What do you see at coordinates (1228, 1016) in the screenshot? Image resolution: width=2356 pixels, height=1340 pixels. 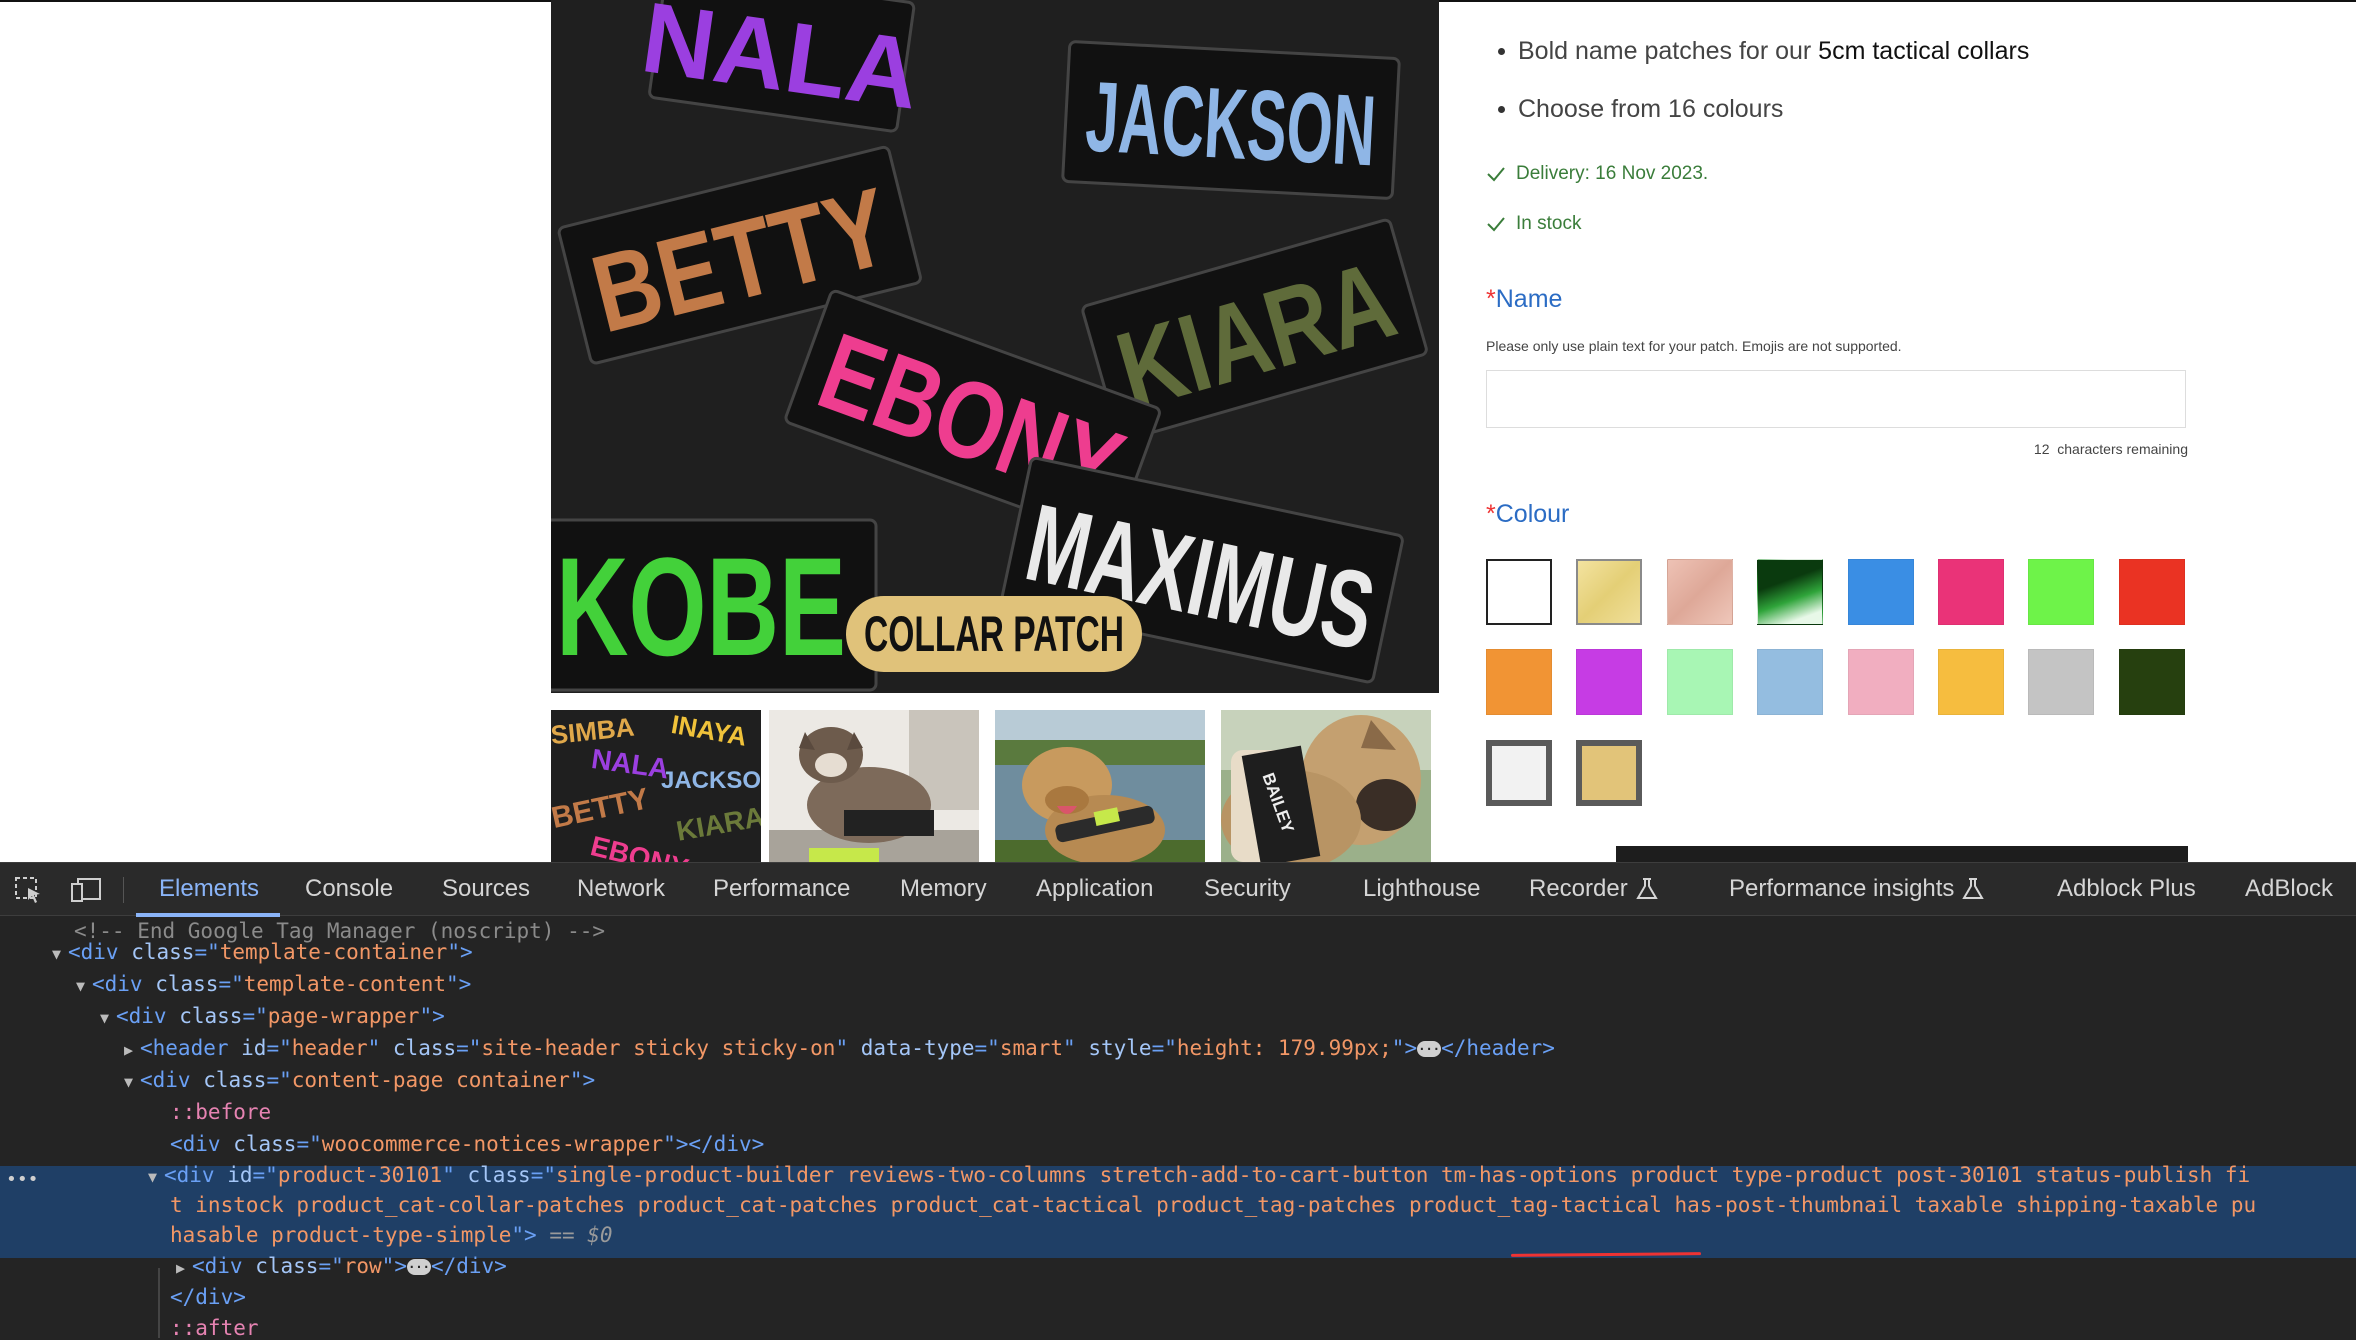 I see `tree-node-page-wrapper: ▼ <div class="page-wrapper">` at bounding box center [1228, 1016].